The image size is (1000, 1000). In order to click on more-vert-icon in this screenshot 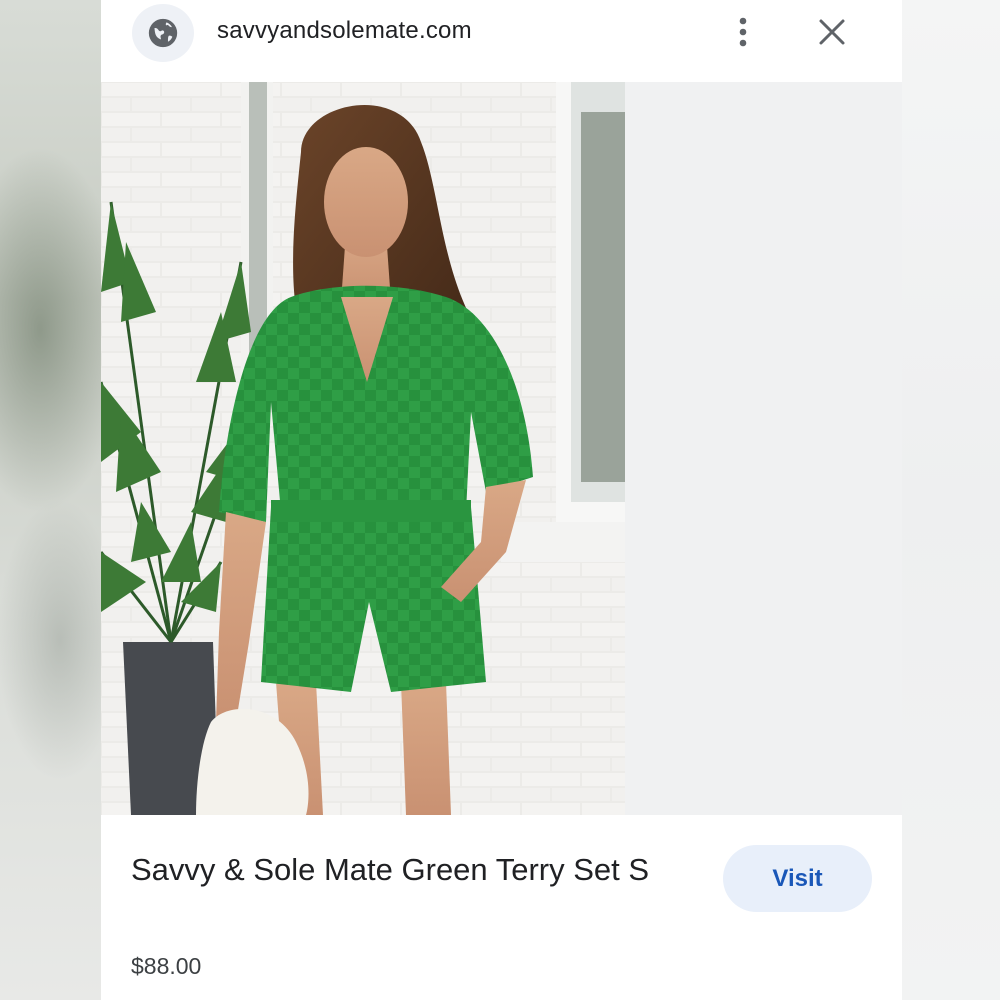, I will do `click(743, 32)`.